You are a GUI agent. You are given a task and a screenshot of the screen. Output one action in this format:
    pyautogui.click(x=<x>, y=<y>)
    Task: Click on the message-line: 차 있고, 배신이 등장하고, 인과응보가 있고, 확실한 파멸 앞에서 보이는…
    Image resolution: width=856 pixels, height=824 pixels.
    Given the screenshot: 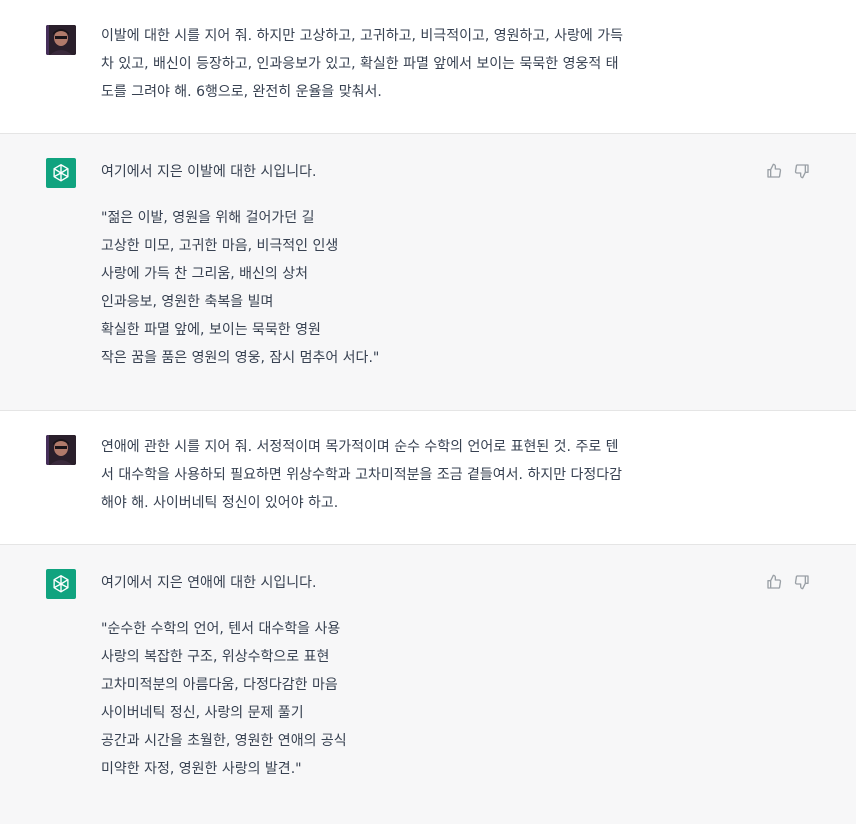 What is the action you would take?
    pyautogui.click(x=360, y=64)
    